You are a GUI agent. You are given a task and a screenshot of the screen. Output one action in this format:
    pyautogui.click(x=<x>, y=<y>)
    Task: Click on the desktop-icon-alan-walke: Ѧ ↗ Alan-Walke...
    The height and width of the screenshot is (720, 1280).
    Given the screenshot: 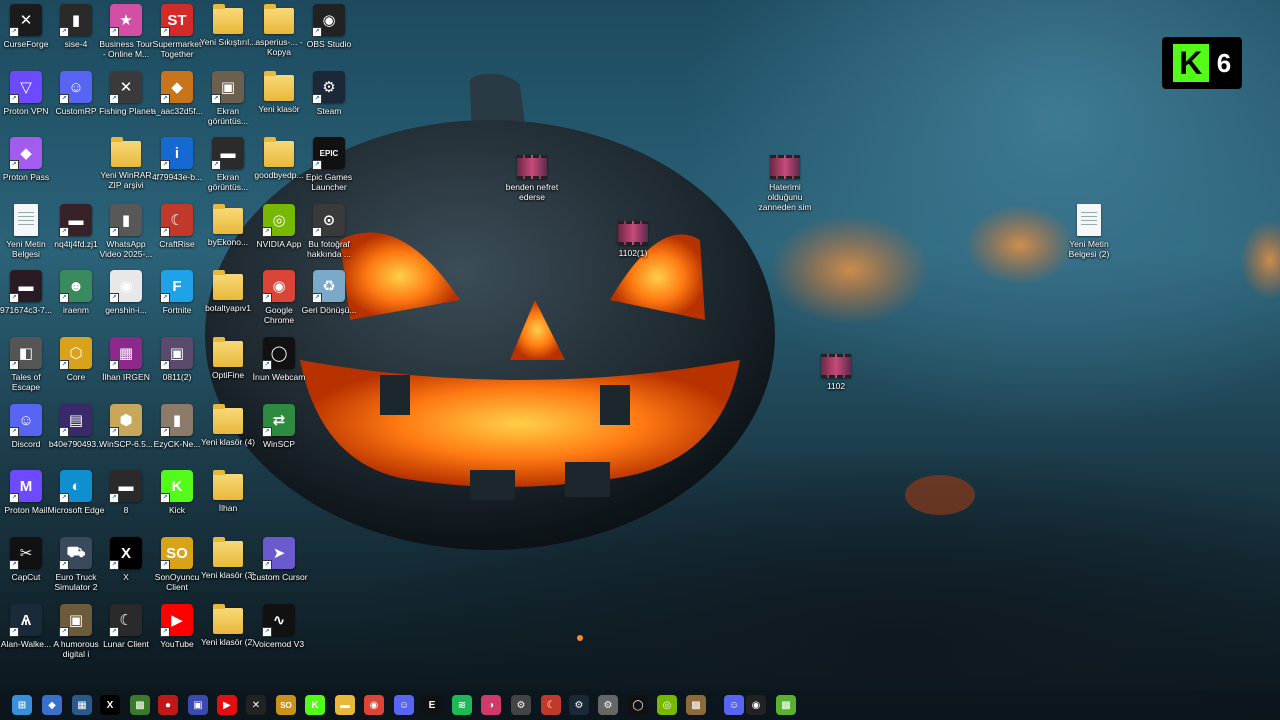 What is the action you would take?
    pyautogui.click(x=26, y=637)
    